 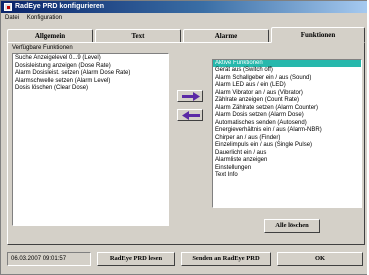 What do you see at coordinates (90, 67) in the screenshot?
I see `list-item: Dosisleistung anzeigen (Dose Rate)` at bounding box center [90, 67].